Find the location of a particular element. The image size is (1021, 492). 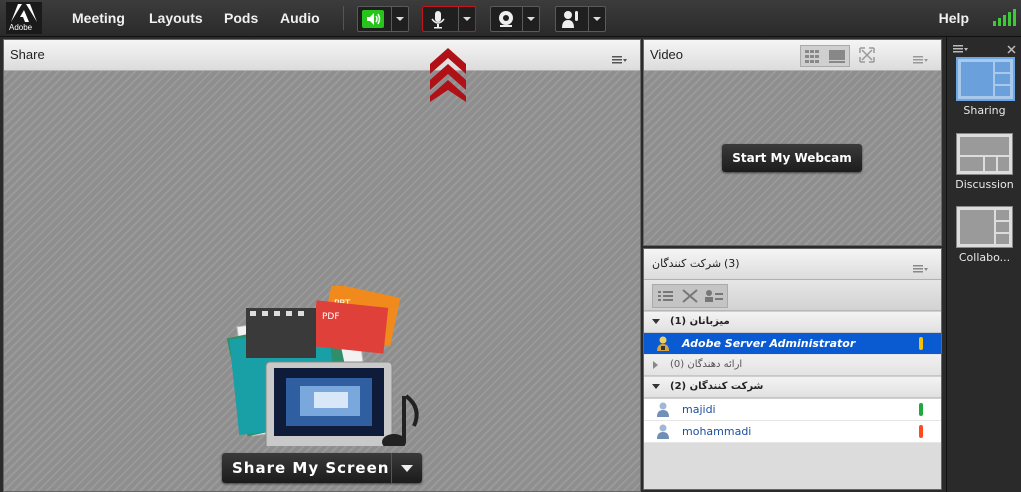

list-view-icon is located at coordinates (665, 296).